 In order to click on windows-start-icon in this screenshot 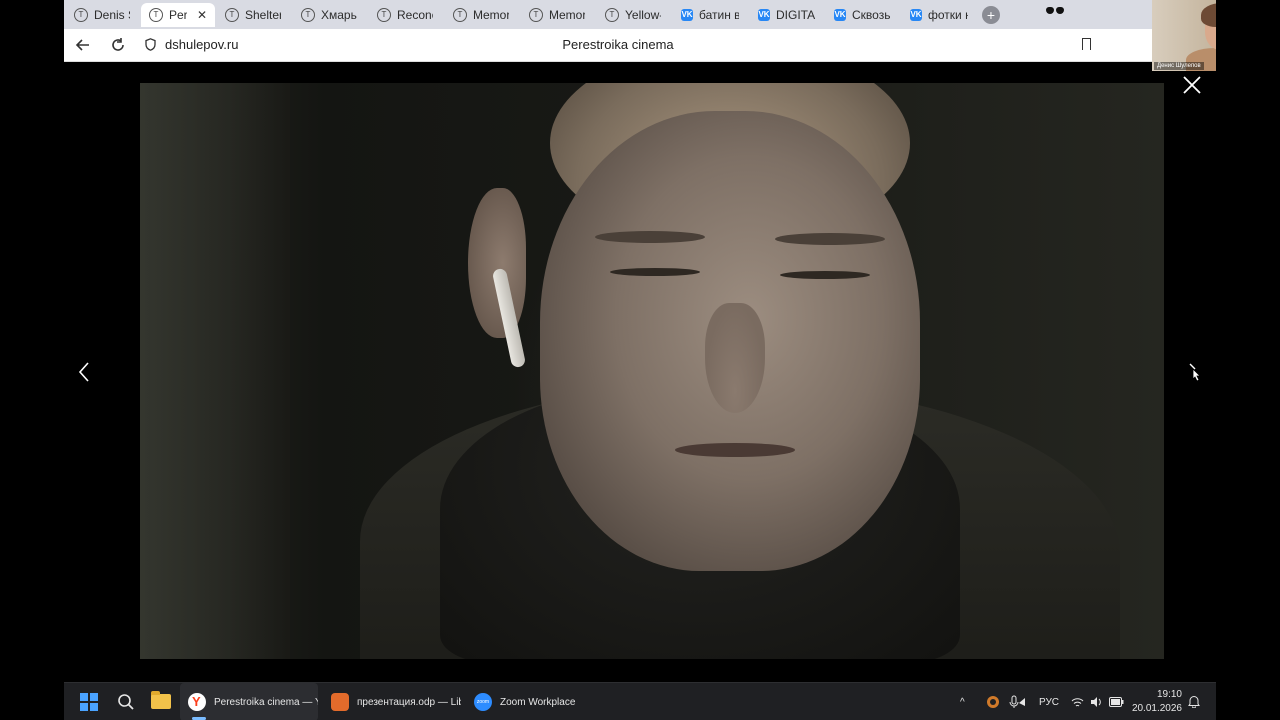, I will do `click(89, 702)`.